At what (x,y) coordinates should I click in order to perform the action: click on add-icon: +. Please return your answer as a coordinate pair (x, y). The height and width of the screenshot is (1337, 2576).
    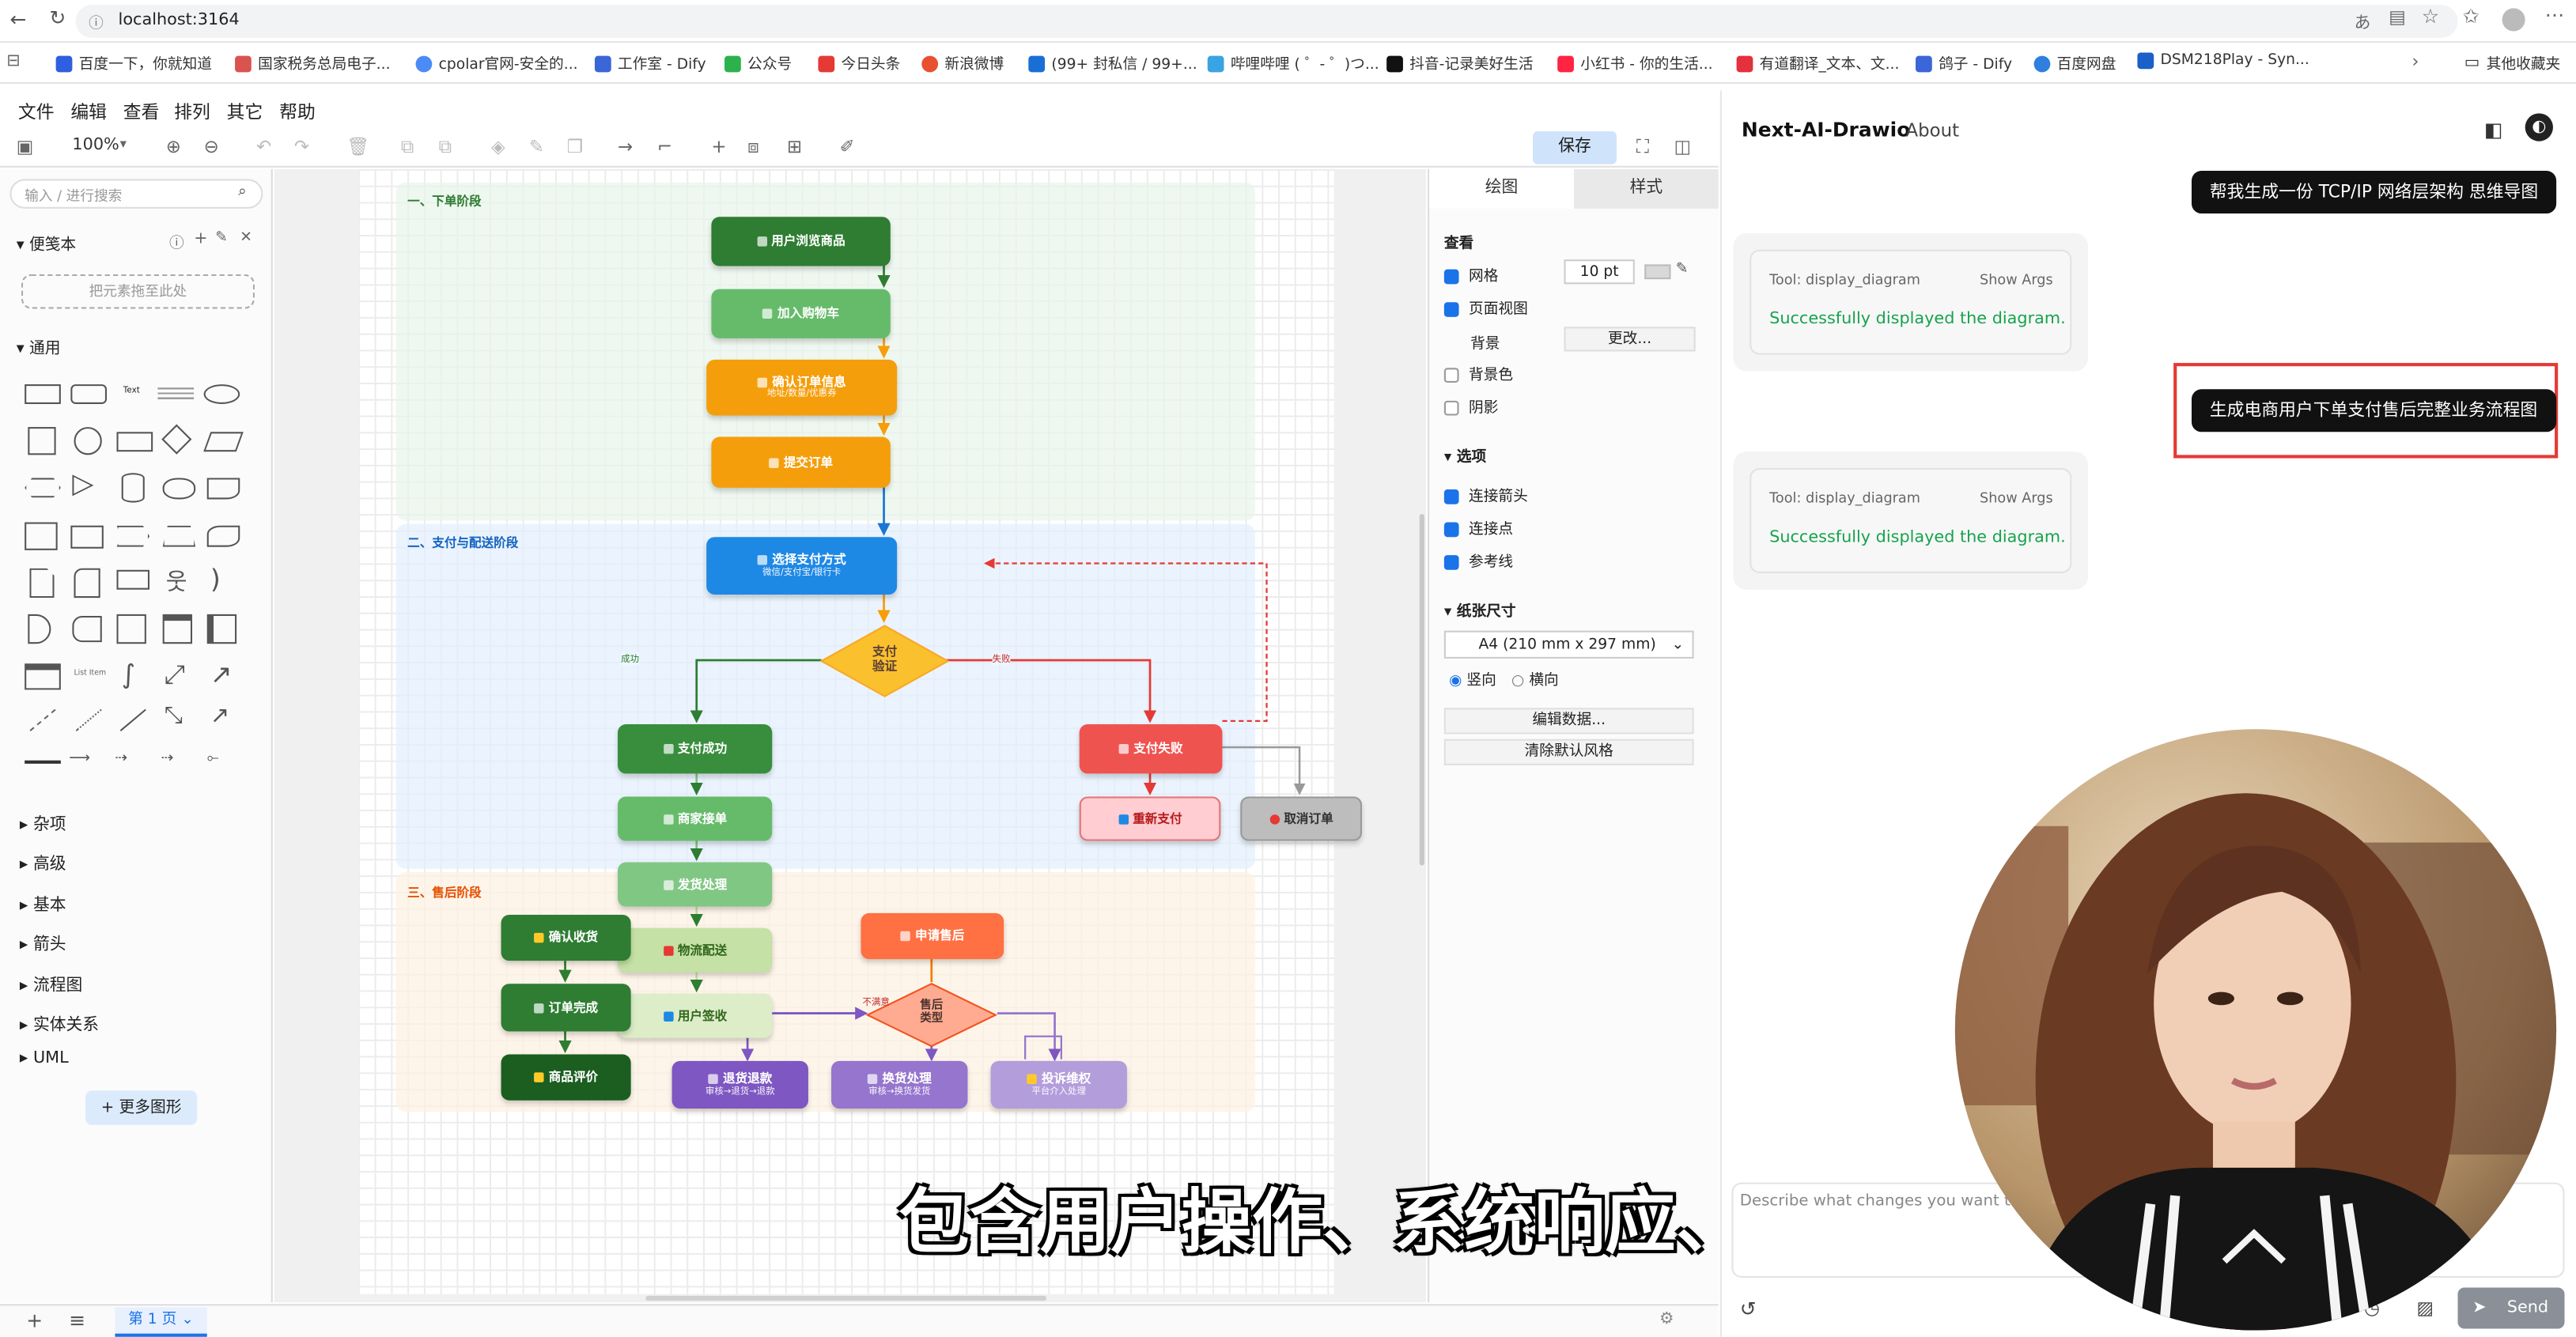
    Looking at the image, I should click on (201, 239).